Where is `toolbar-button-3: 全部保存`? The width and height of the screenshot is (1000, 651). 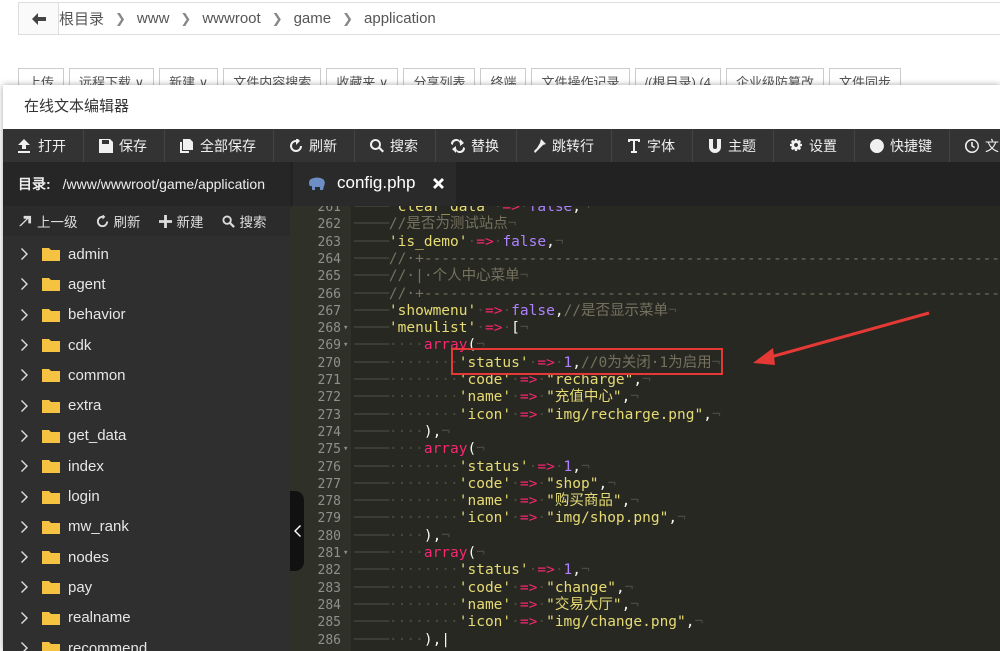
toolbar-button-3: 全部保存 is located at coordinates (219, 145).